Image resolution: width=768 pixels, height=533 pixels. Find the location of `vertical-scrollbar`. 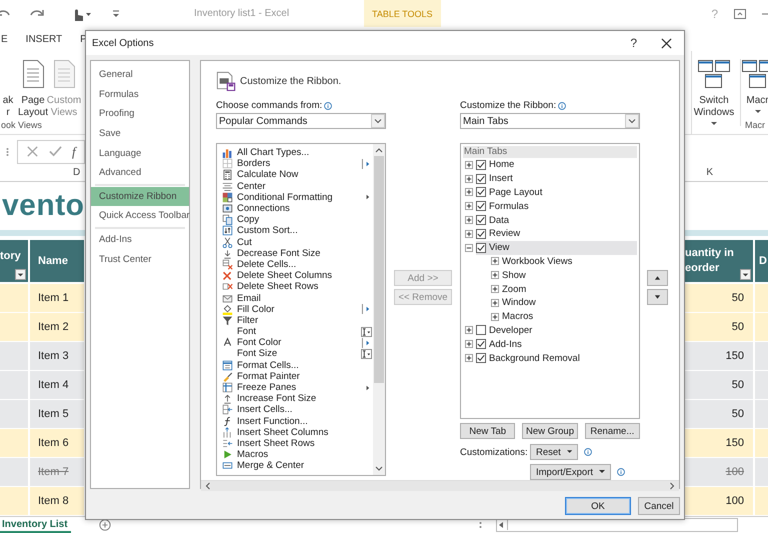

vertical-scrollbar is located at coordinates (379, 309).